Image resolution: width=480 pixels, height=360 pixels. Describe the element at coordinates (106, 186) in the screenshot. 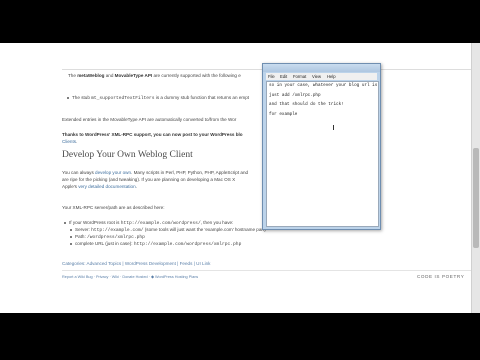

I see `documentation-link: very detailed documentation` at that location.